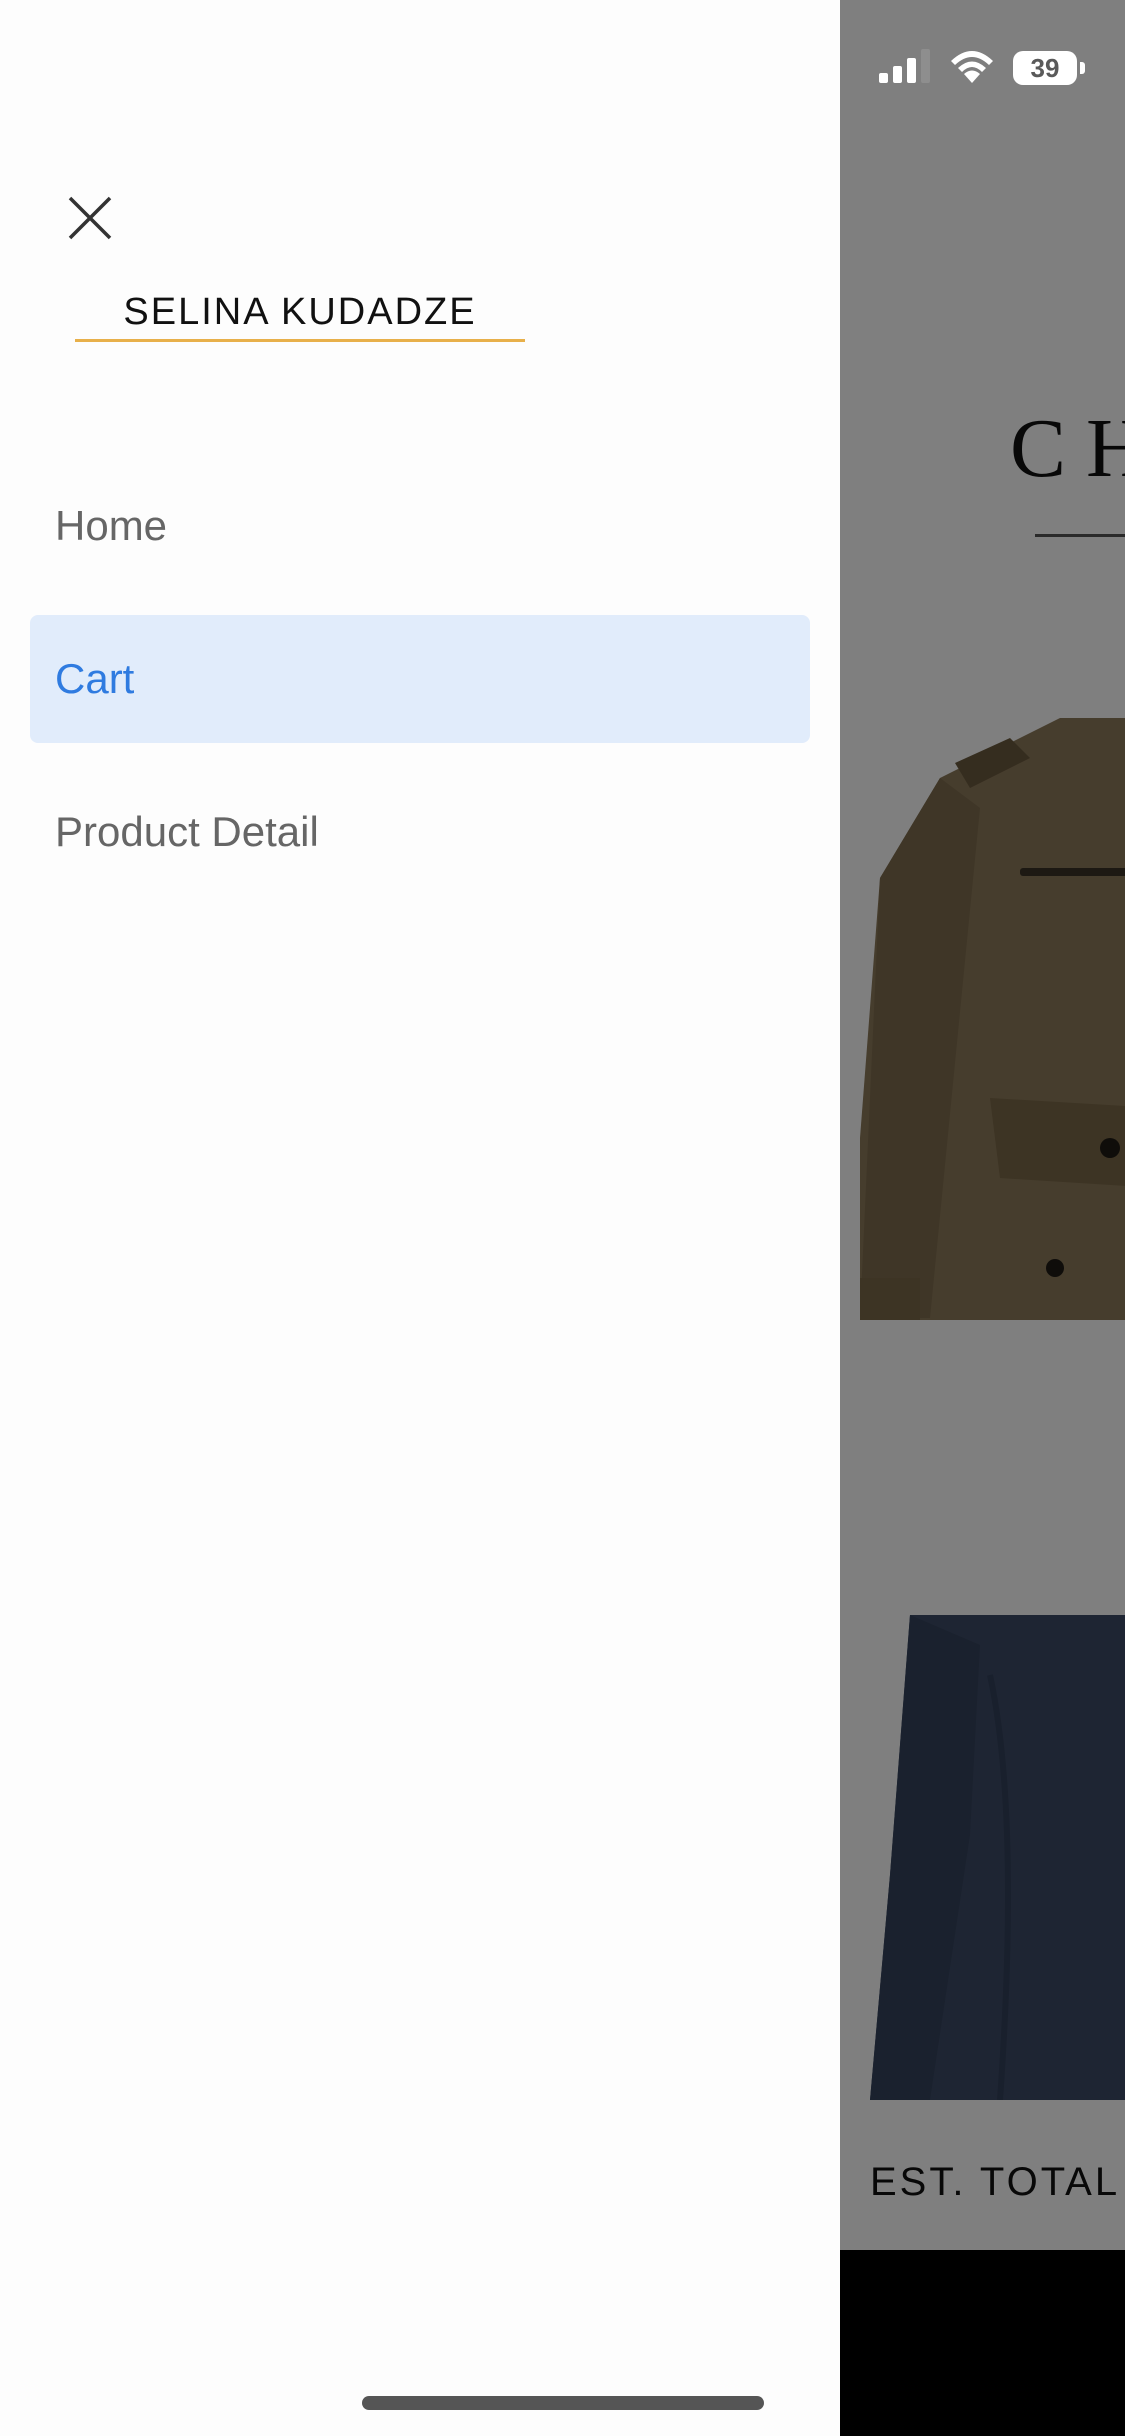  I want to click on user-name: SELINA KUDADZE, so click(300, 313).